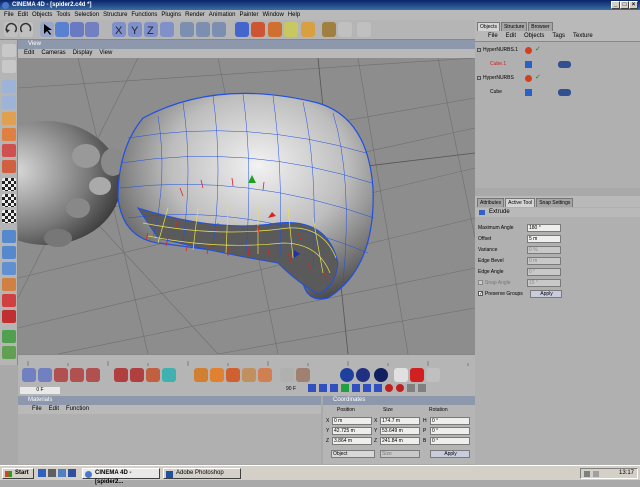 The height and width of the screenshot is (487, 640). I want to click on rot-h-field: 0 °, so click(450, 421).